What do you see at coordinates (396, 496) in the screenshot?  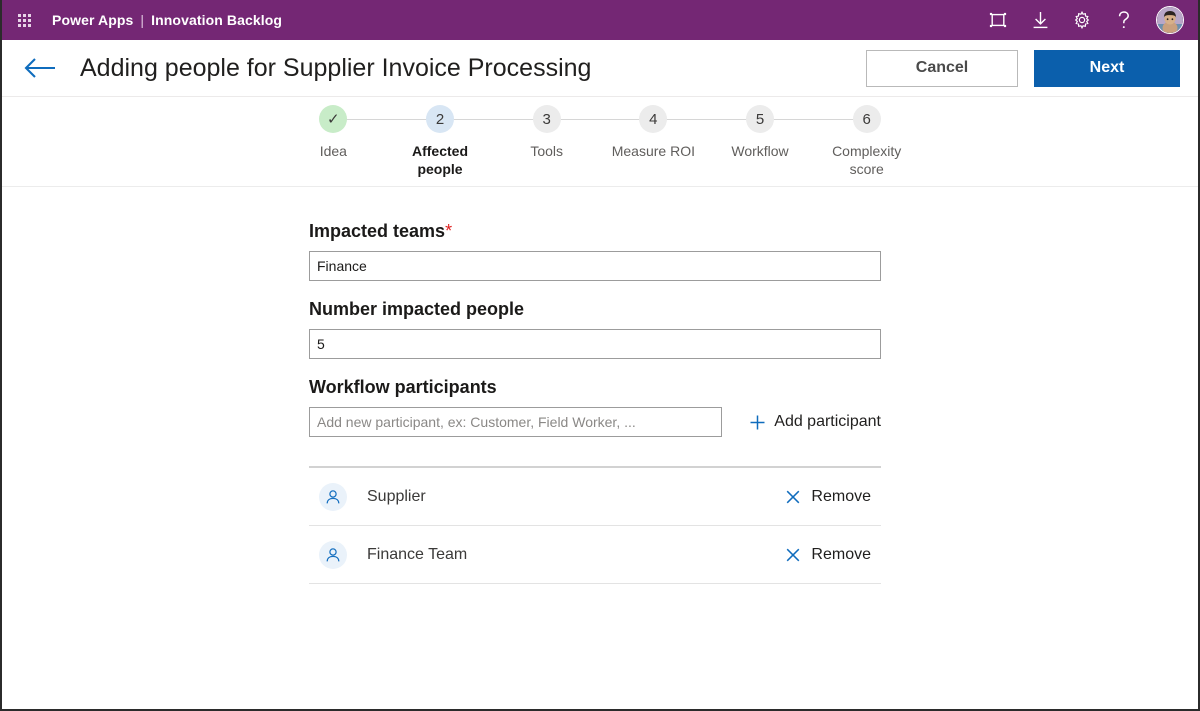 I see `participant-name: Supplier` at bounding box center [396, 496].